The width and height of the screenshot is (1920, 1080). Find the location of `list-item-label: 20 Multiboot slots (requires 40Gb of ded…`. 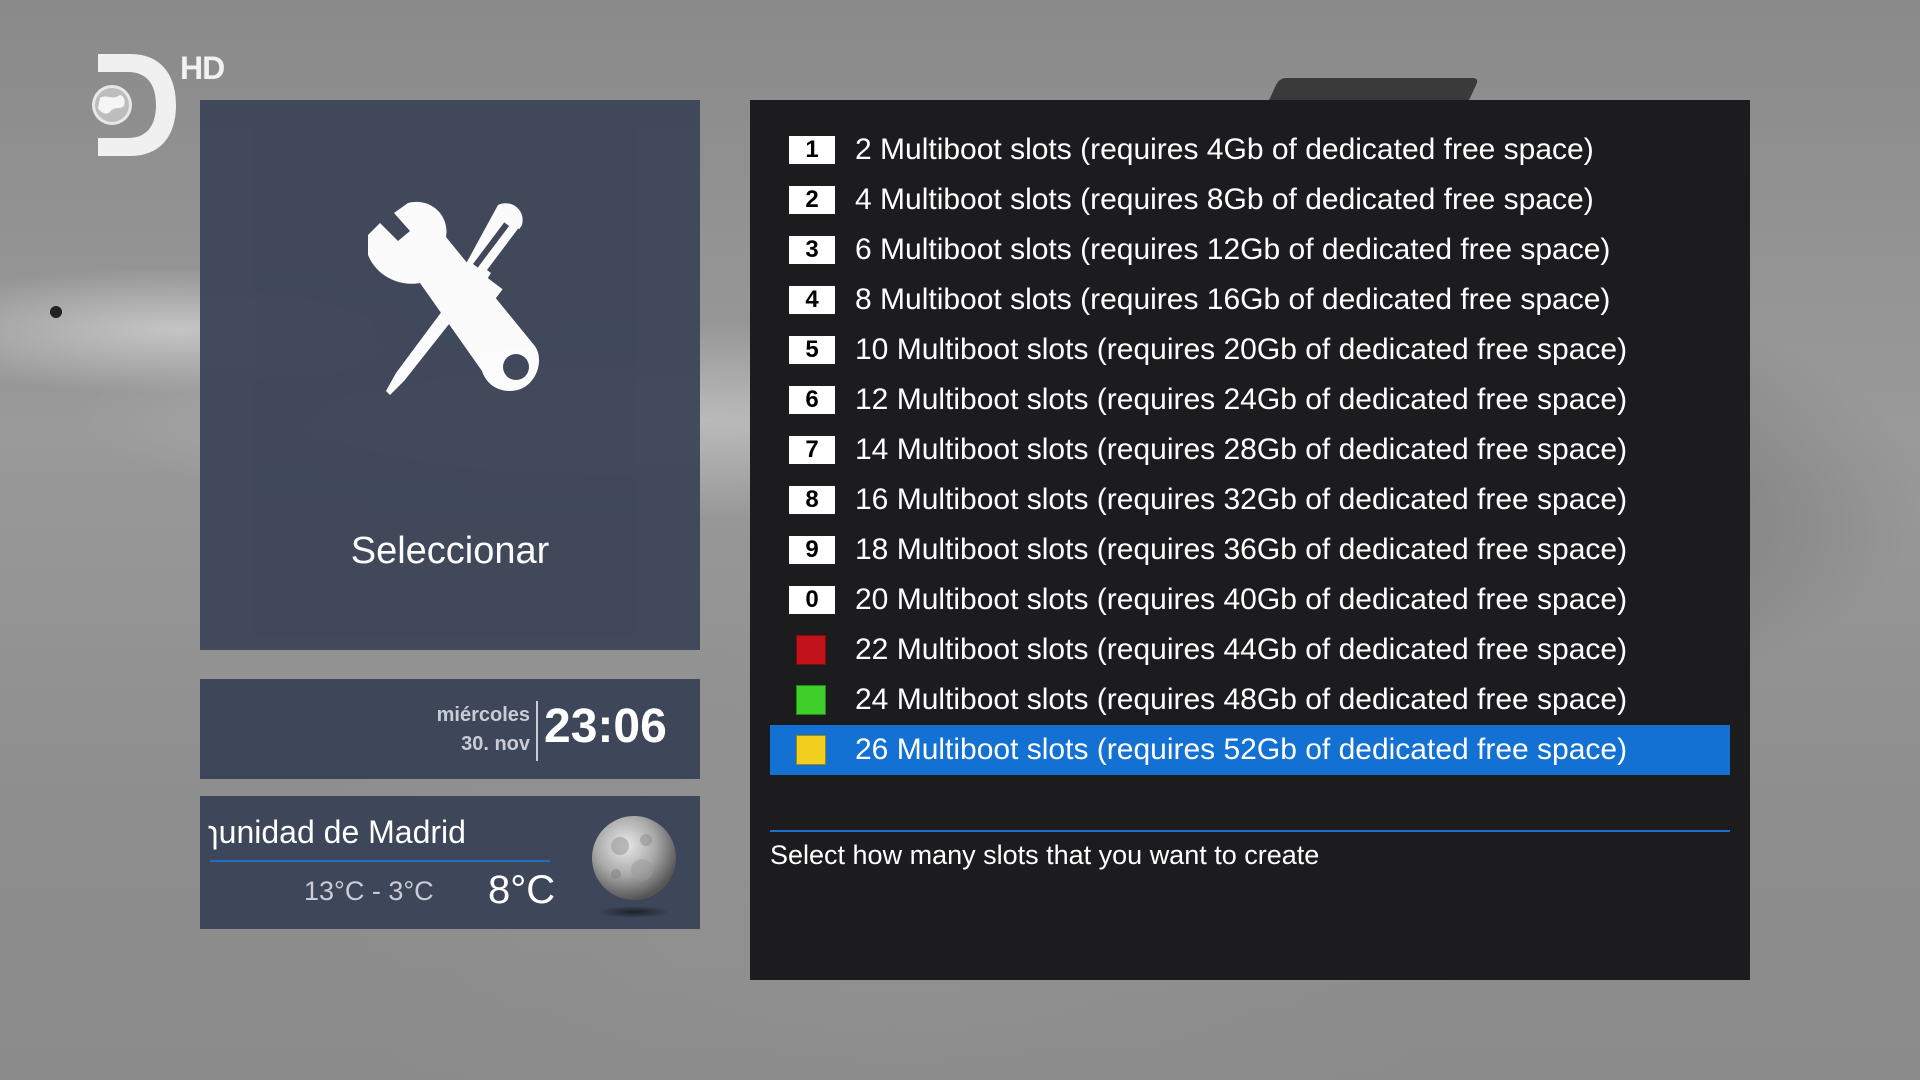

list-item-label: 20 Multiboot slots (requires 40Gb of ded… is located at coordinates (1241, 599).